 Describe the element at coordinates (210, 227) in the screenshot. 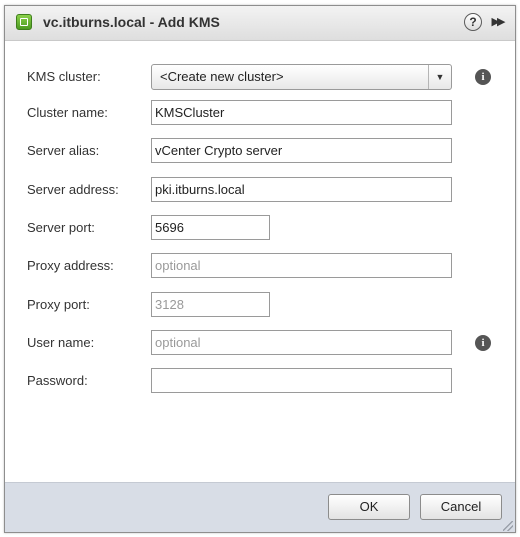

I see `server-port-input: 5696` at that location.